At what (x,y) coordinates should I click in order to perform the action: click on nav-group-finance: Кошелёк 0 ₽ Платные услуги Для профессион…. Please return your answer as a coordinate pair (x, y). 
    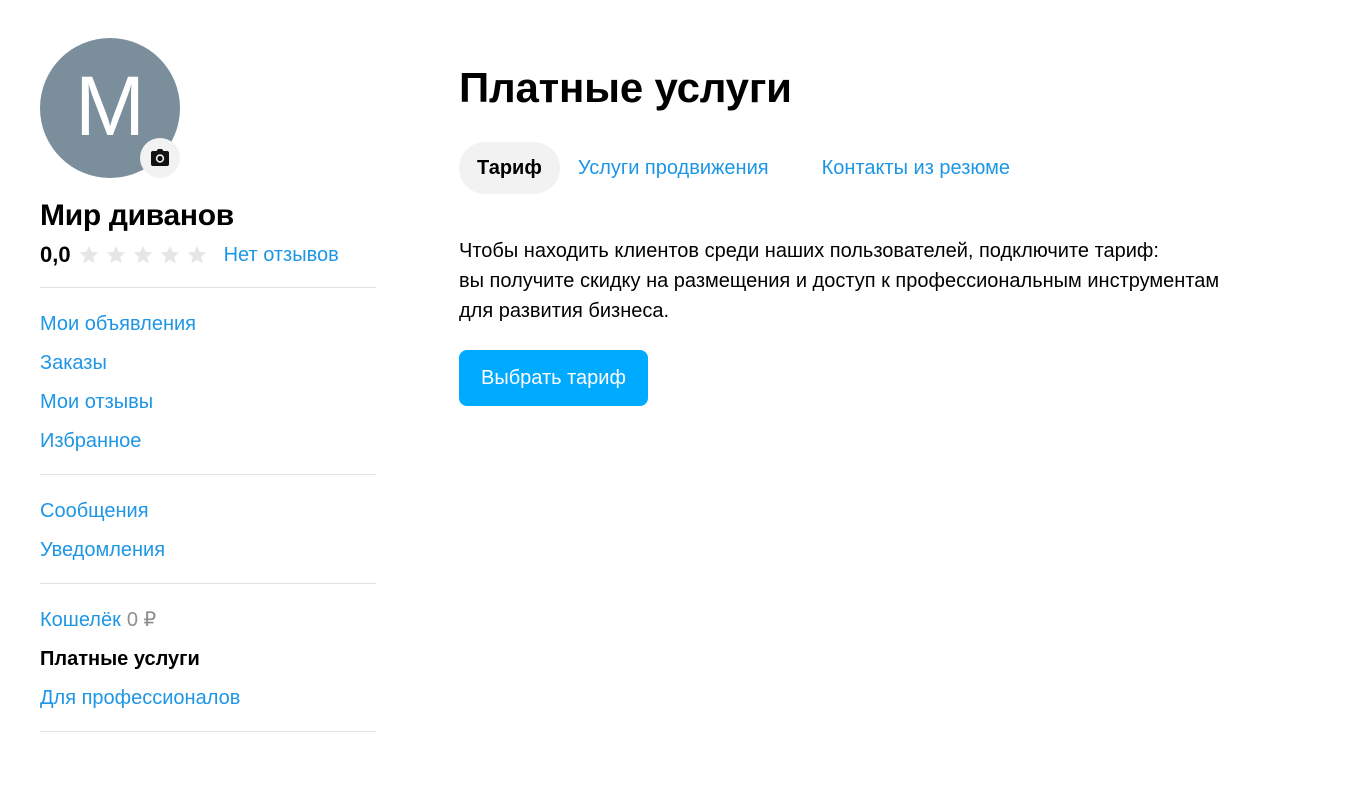
    Looking at the image, I should click on (208, 657).